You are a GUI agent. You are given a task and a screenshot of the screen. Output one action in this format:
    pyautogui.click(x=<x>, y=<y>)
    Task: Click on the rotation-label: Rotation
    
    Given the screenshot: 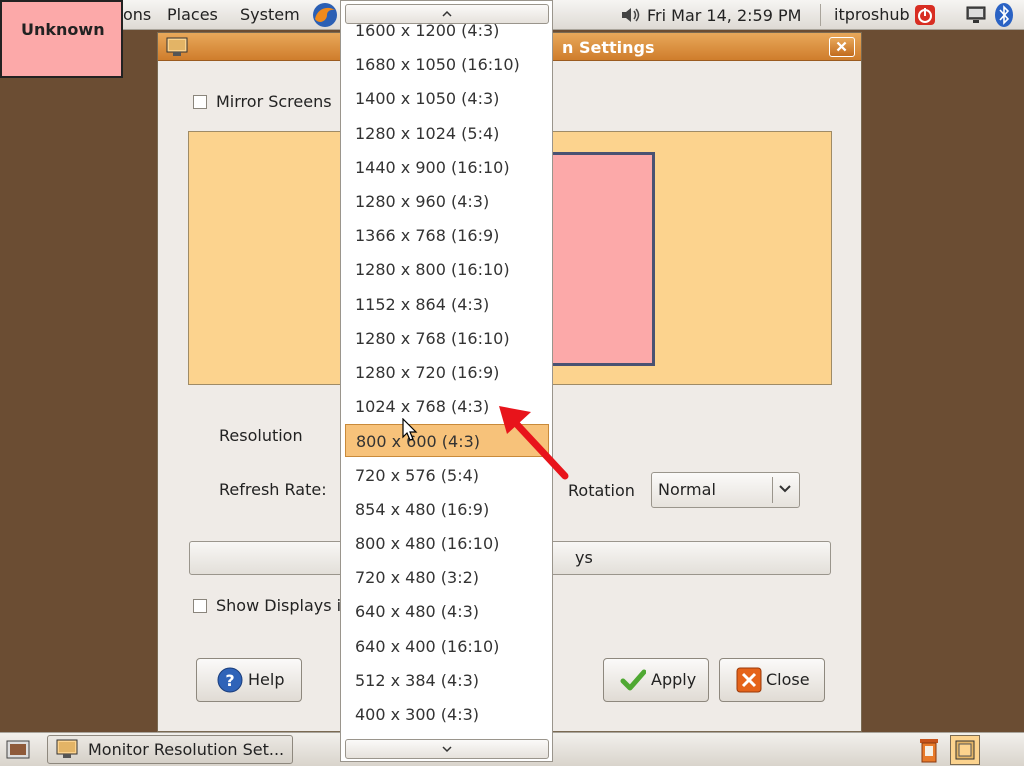 What is the action you would take?
    pyautogui.click(x=601, y=490)
    